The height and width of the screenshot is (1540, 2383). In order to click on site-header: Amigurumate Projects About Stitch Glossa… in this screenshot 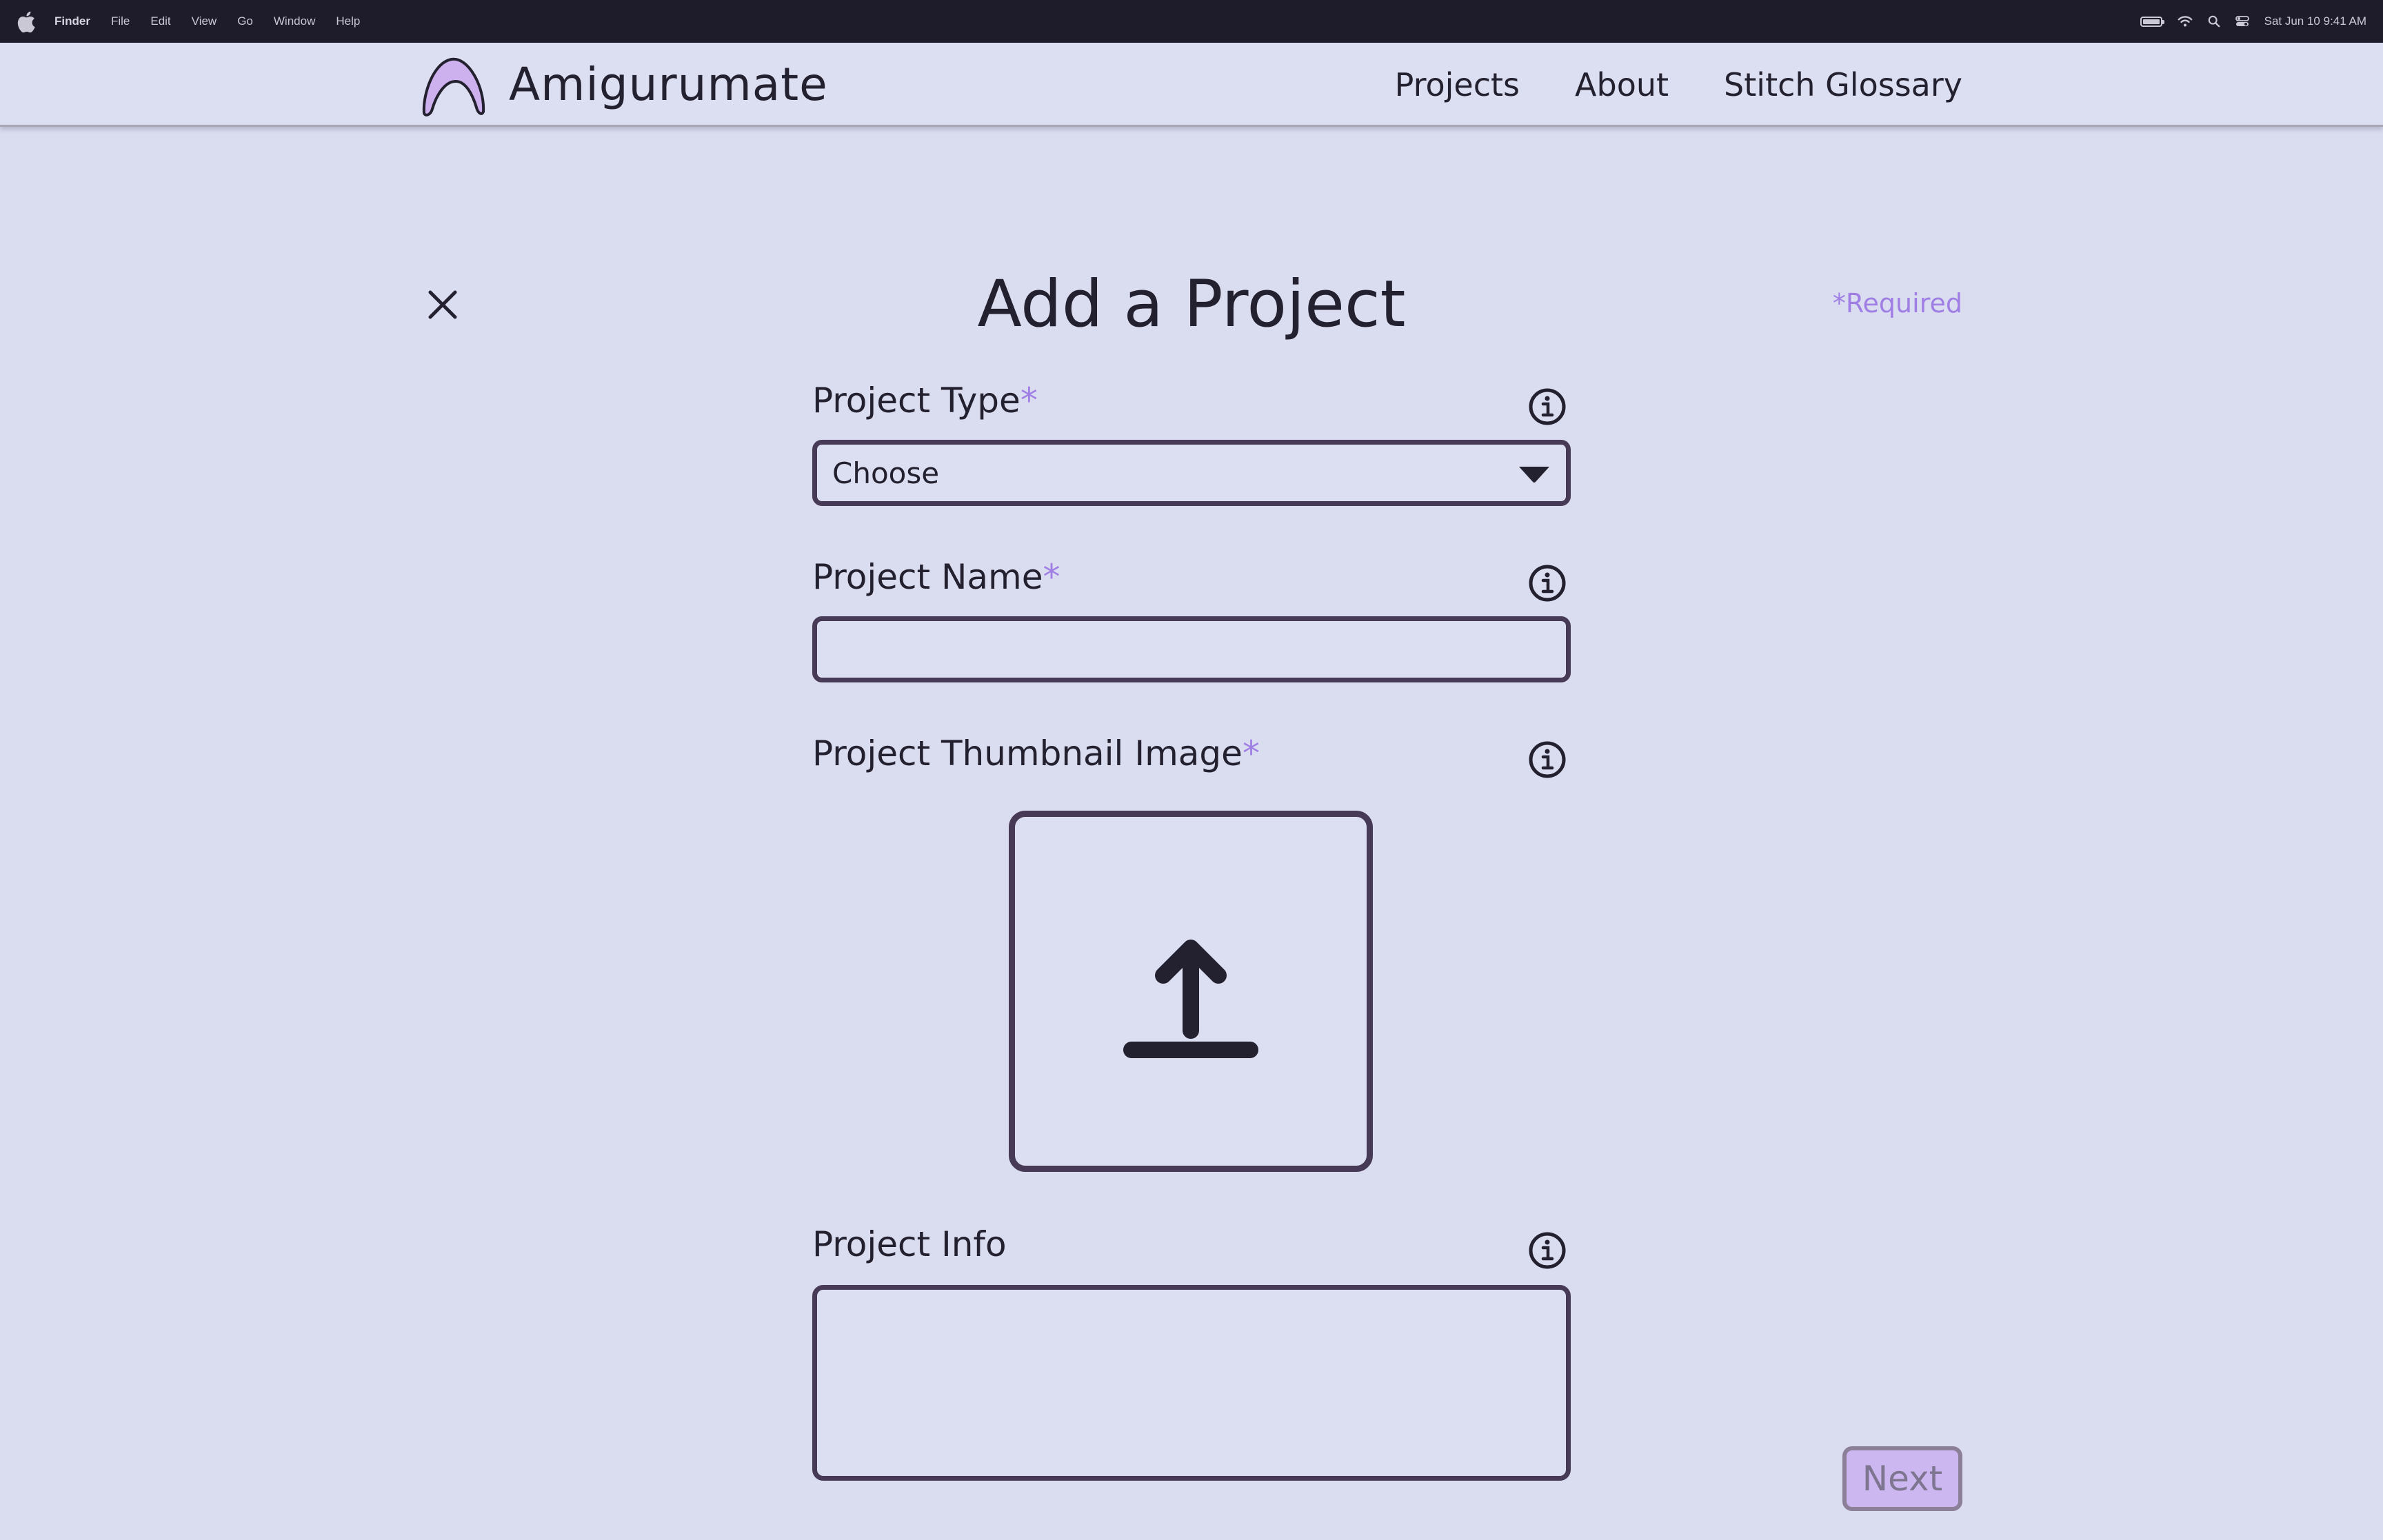, I will do `click(1191, 85)`.